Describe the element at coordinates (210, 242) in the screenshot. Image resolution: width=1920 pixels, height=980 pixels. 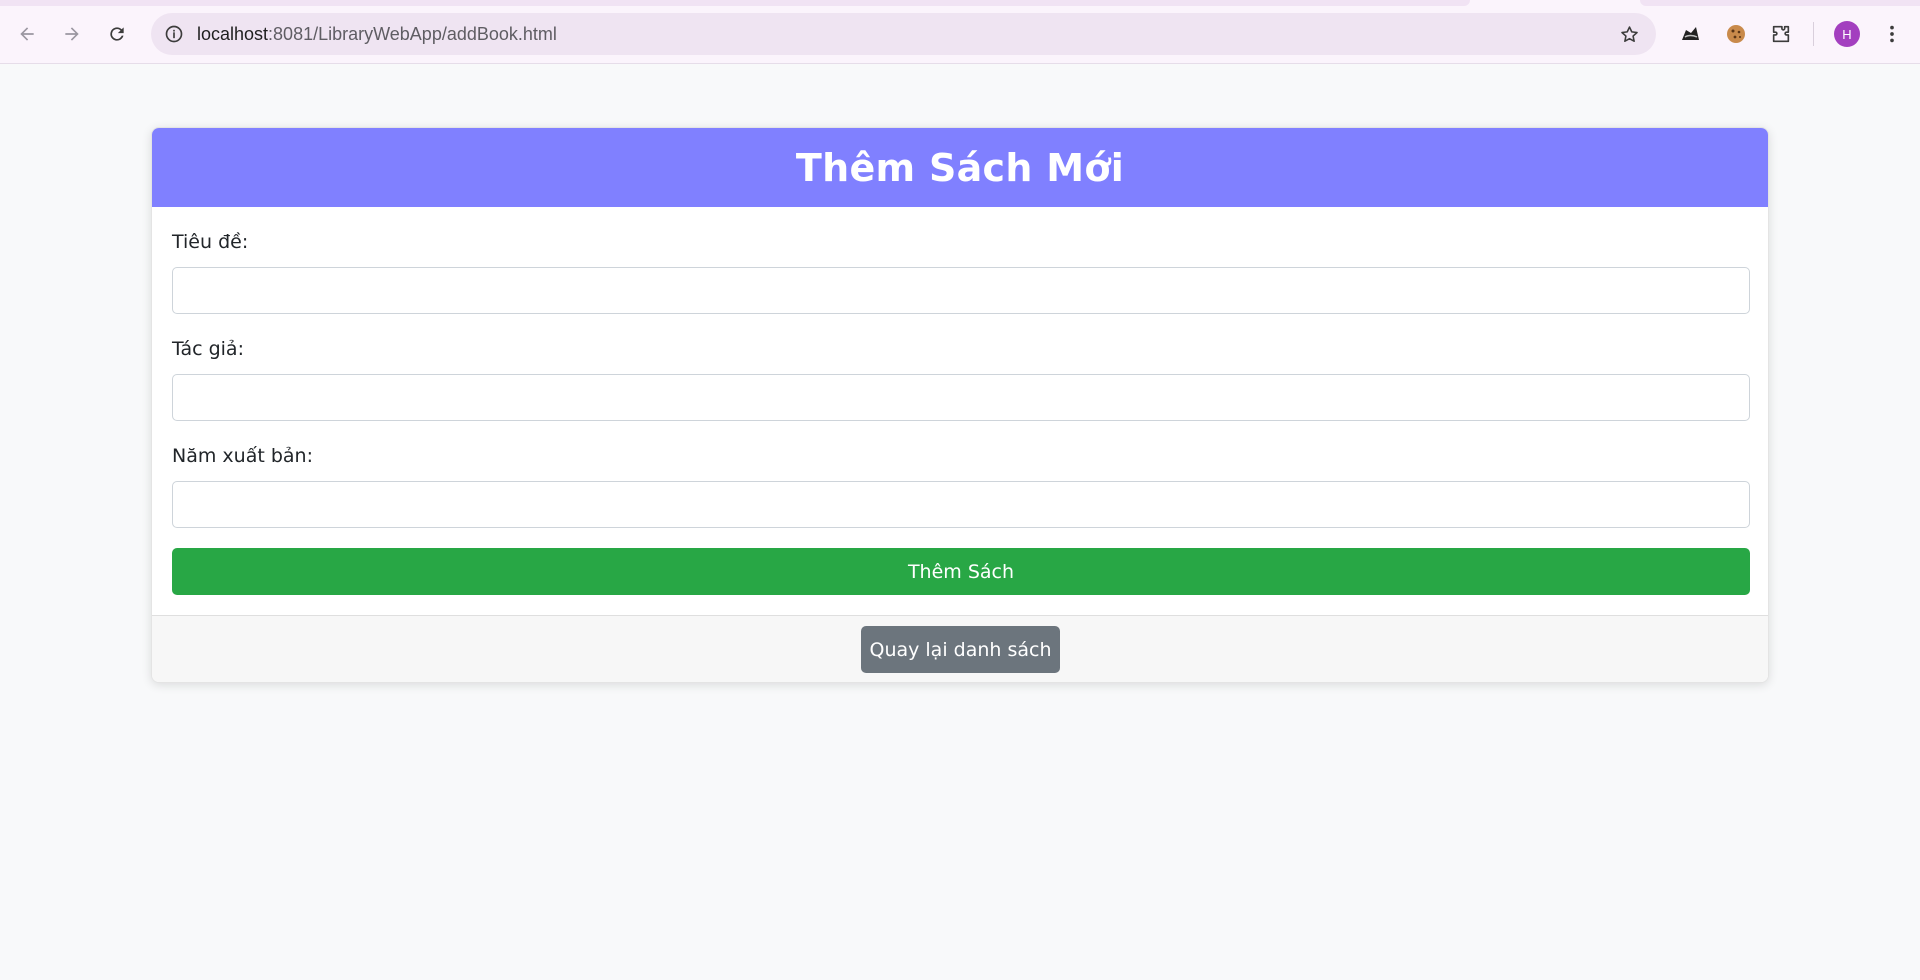
I see `title-label: Tiêu đề:` at that location.